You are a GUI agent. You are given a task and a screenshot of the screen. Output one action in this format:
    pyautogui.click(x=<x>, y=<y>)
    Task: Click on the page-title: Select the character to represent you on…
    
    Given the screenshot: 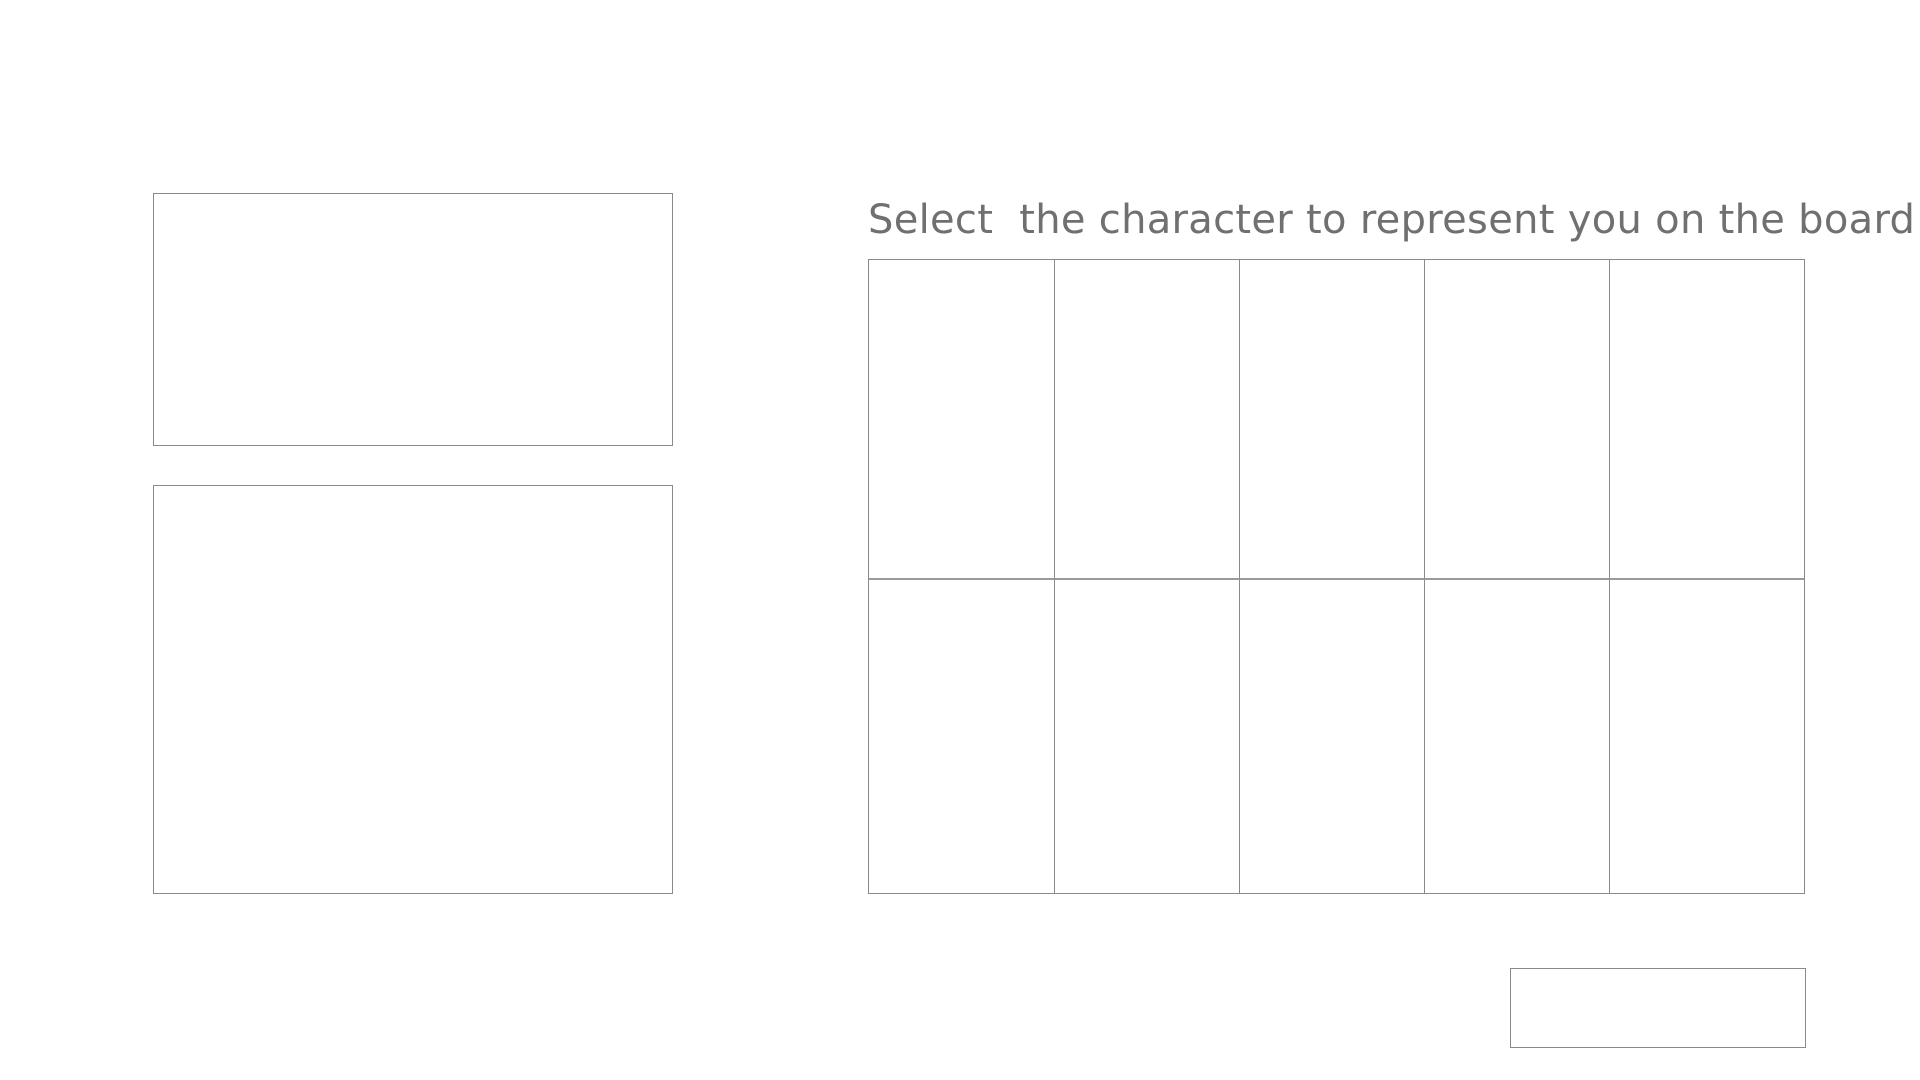 What is the action you would take?
    pyautogui.click(x=1392, y=220)
    